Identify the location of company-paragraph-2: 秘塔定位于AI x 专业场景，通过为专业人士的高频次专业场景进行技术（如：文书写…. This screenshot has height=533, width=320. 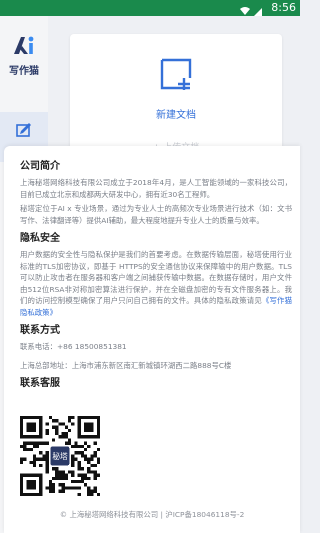
(156, 214).